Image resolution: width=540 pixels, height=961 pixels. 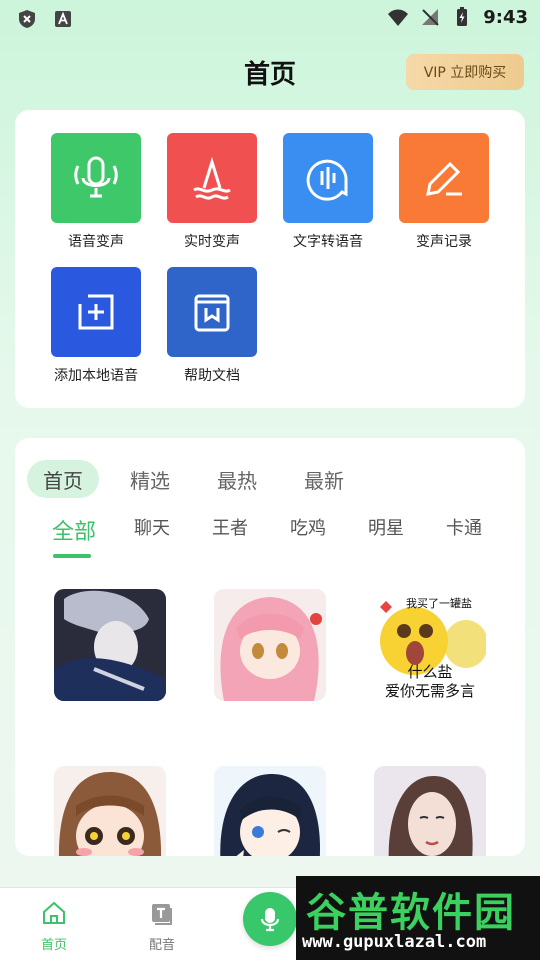 I want to click on meme-caption-top: 我买了一罐盐, so click(x=439, y=603).